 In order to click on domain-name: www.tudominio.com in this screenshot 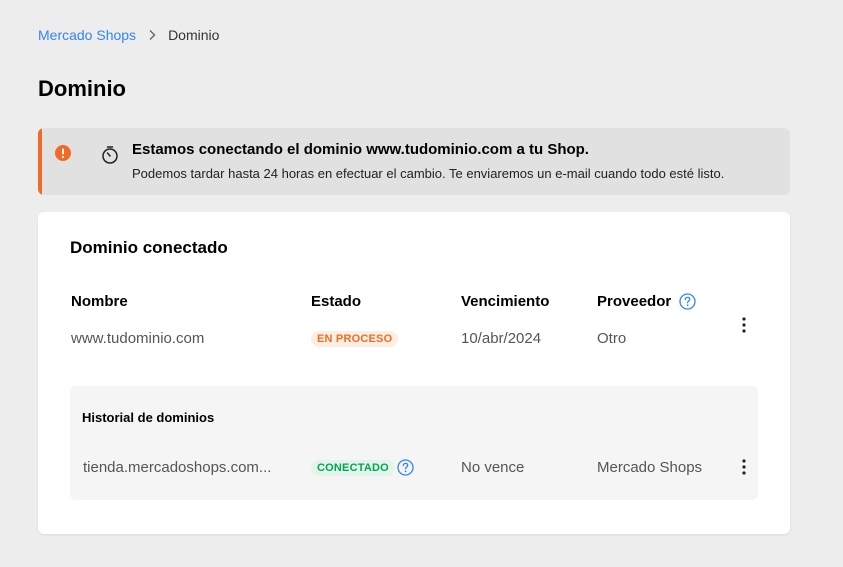, I will do `click(138, 338)`.